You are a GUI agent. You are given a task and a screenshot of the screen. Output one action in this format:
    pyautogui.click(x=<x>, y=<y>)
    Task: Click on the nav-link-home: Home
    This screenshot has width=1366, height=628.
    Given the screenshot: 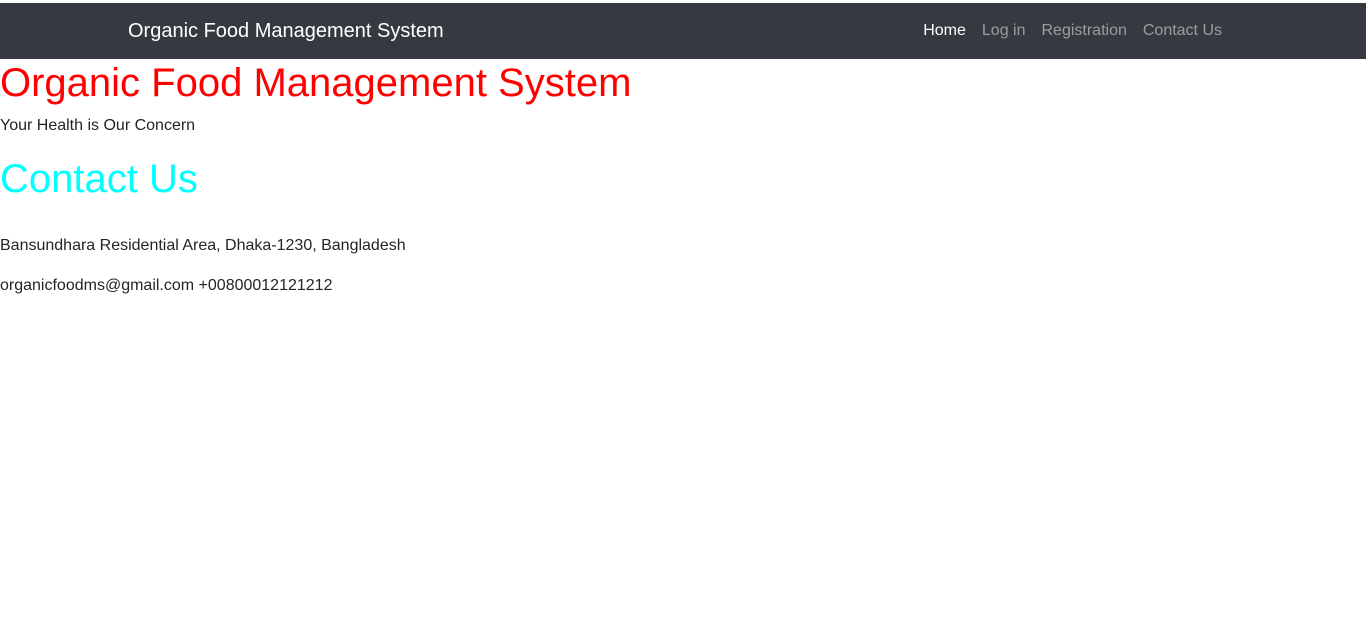 What is the action you would take?
    pyautogui.click(x=944, y=31)
    